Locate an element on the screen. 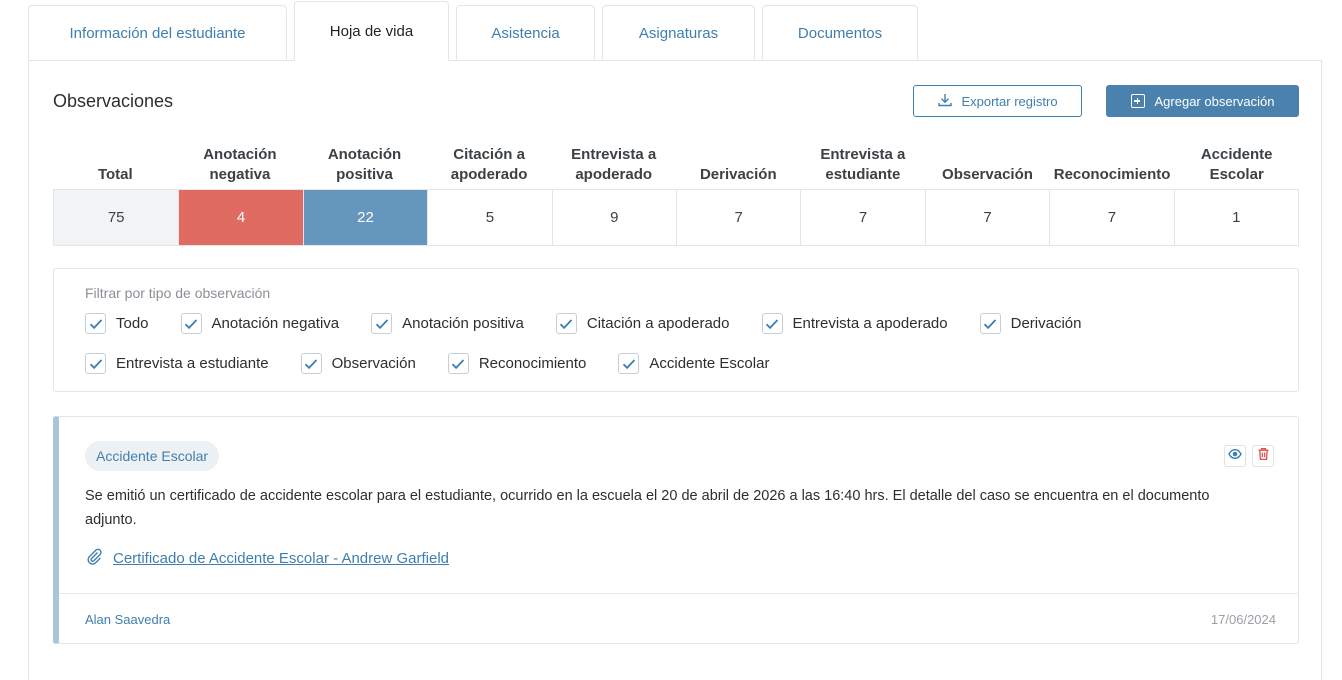  stats-value: 1 is located at coordinates (1235, 217).